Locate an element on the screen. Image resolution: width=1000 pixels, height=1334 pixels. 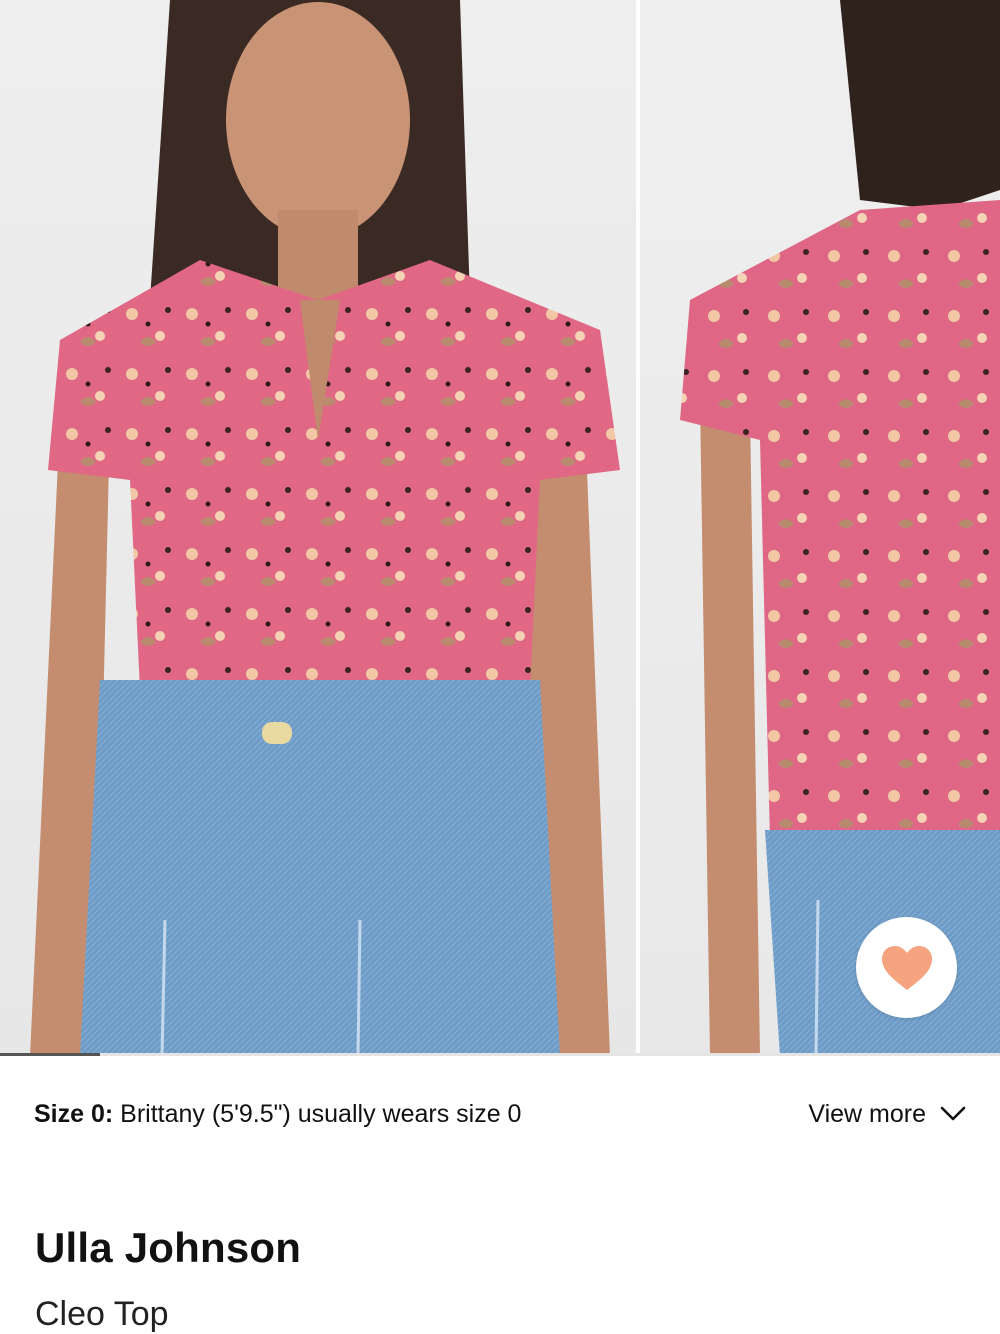
gallery-progress-indicator is located at coordinates (50, 1054).